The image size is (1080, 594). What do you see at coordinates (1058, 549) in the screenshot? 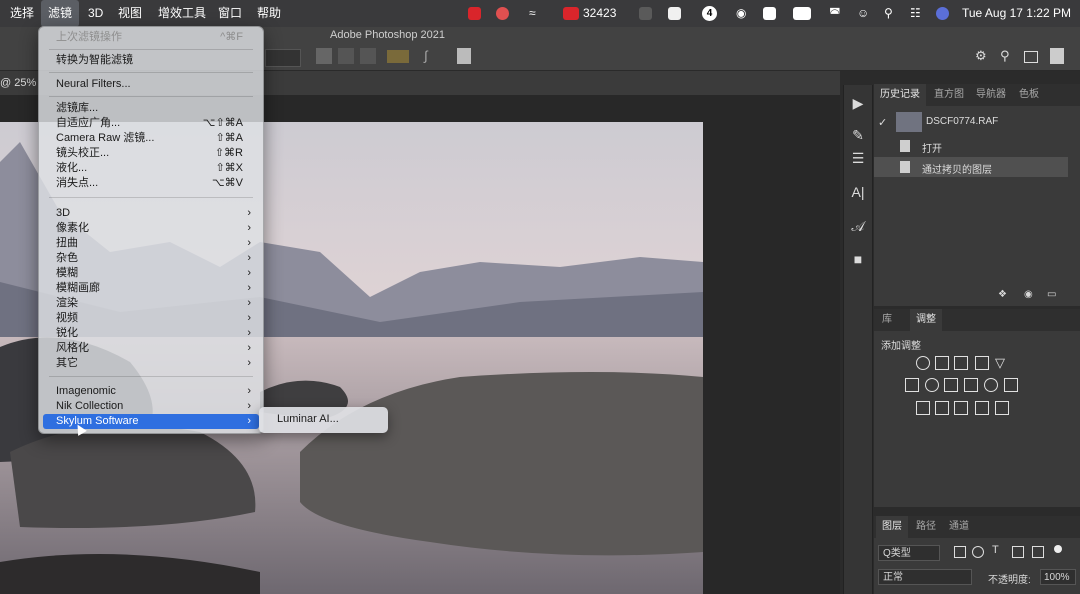
I see `filter-toggle-icon` at bounding box center [1058, 549].